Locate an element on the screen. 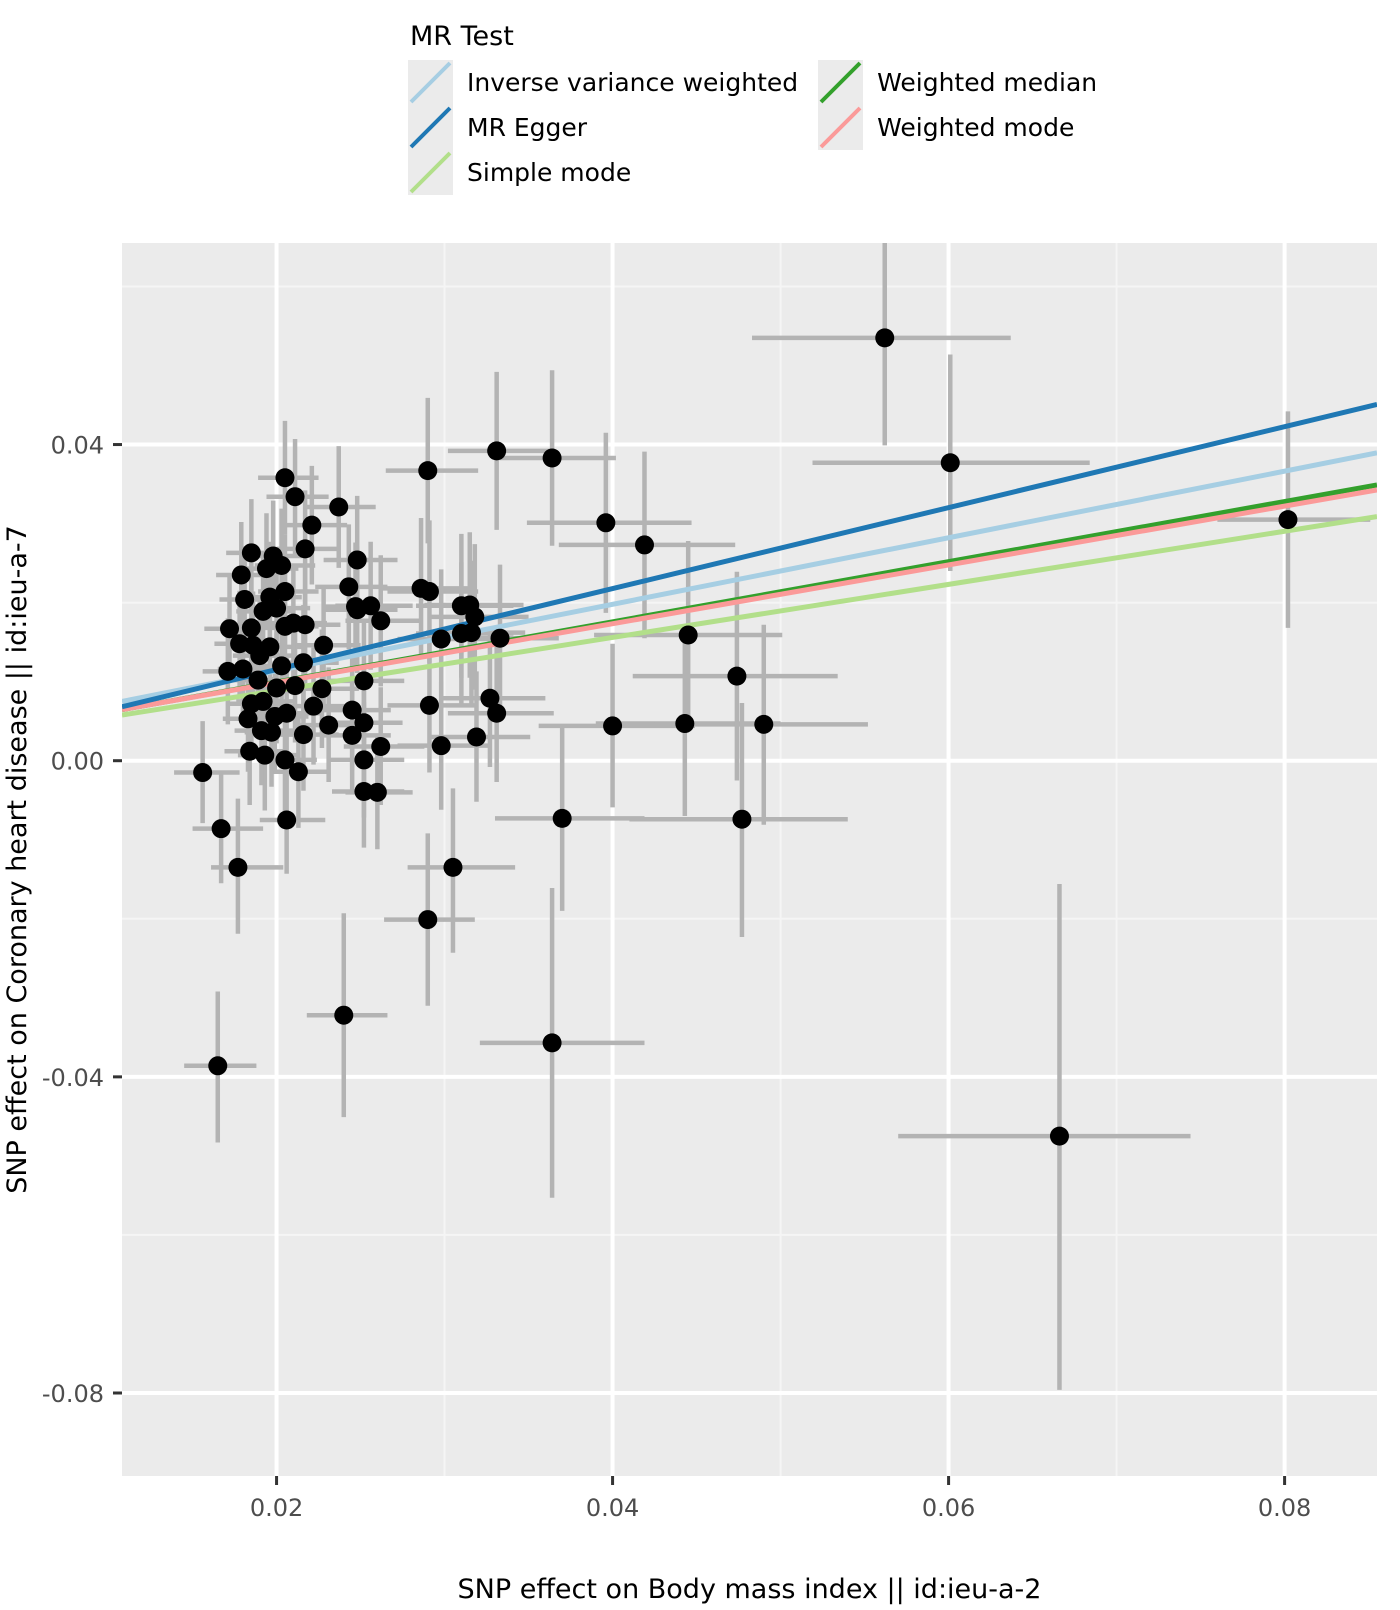  ytick-label: -0.04 is located at coordinates (73, 1078).